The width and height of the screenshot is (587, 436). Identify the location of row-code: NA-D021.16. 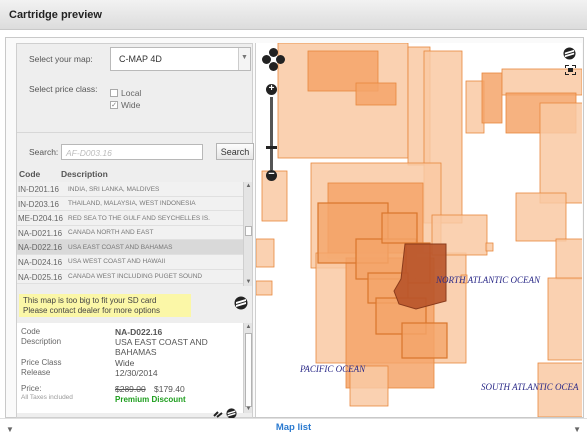
(40, 233).